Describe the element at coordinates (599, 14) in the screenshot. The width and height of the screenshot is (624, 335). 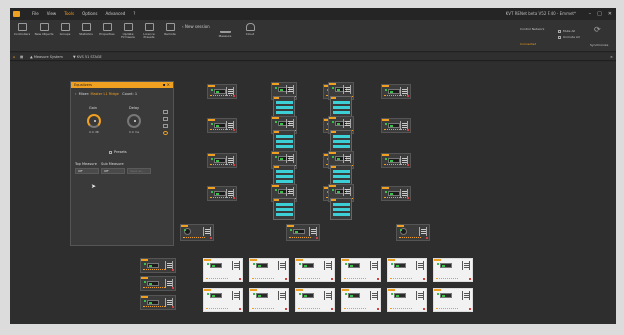
I see `maximize-button: □` at that location.